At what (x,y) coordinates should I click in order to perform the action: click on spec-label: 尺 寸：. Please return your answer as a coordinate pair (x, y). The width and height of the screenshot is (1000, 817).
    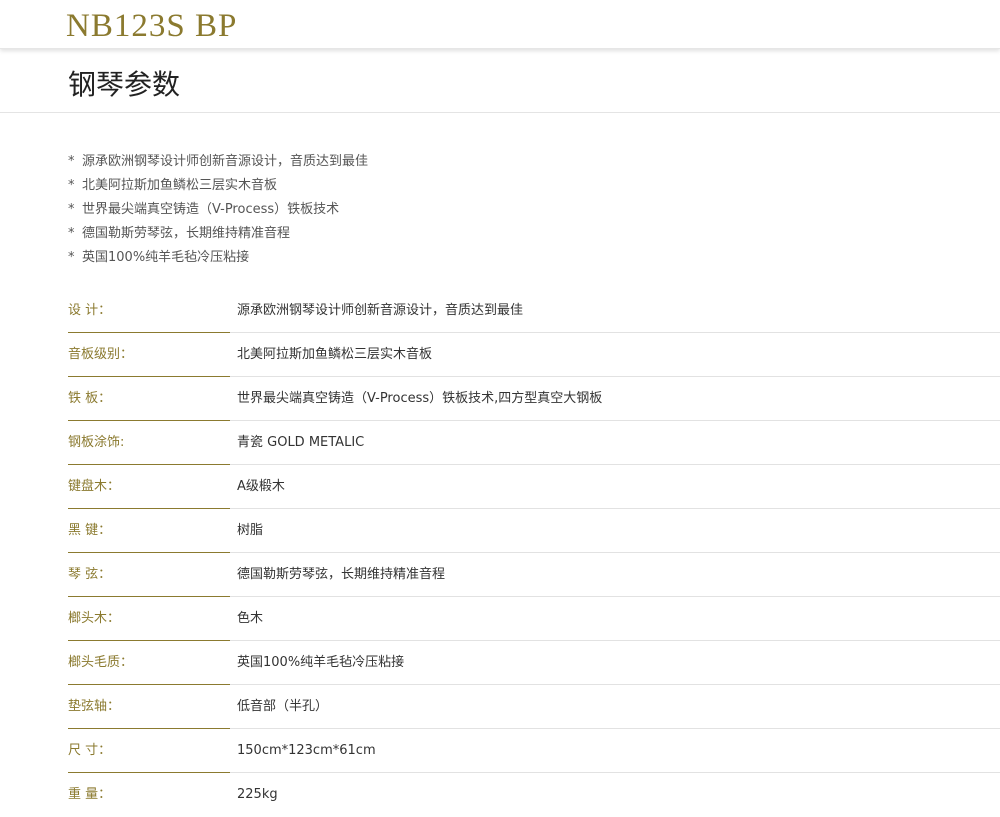
    Looking at the image, I should click on (90, 750).